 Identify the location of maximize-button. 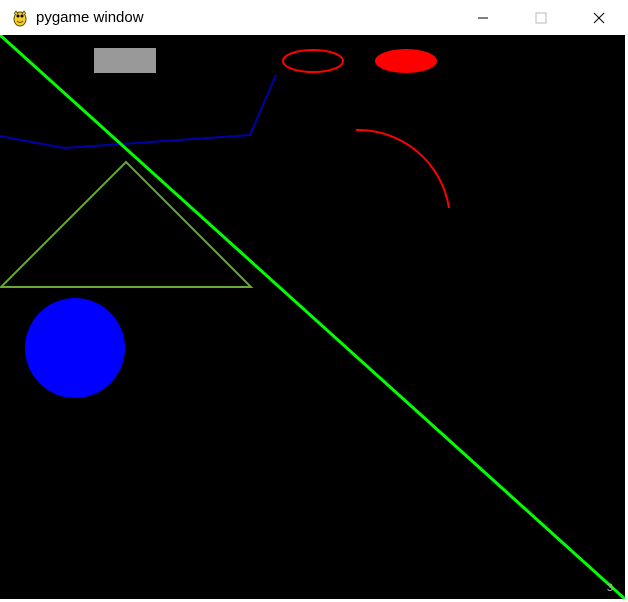
(541, 17).